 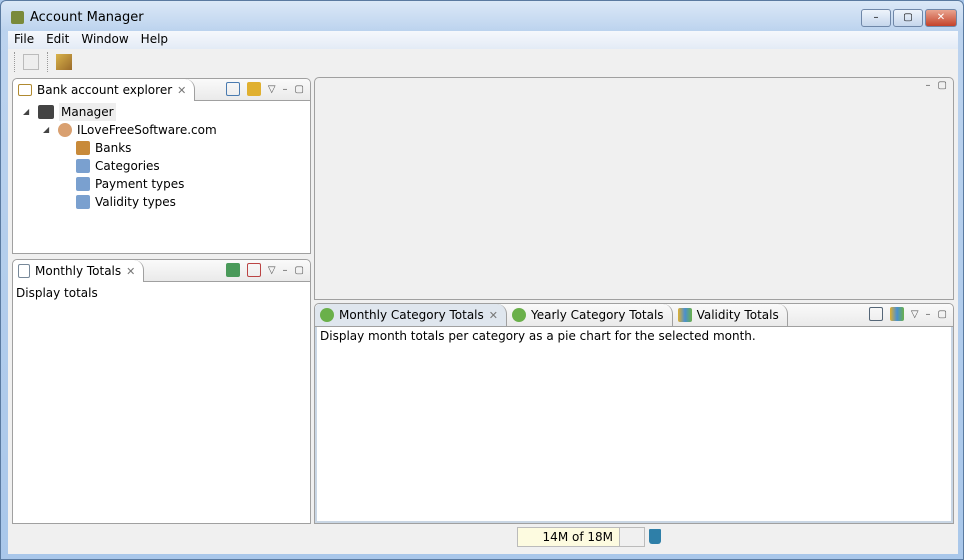 I want to click on tab-bank-account-explorer: Bank account explorer ✕, so click(x=104, y=90).